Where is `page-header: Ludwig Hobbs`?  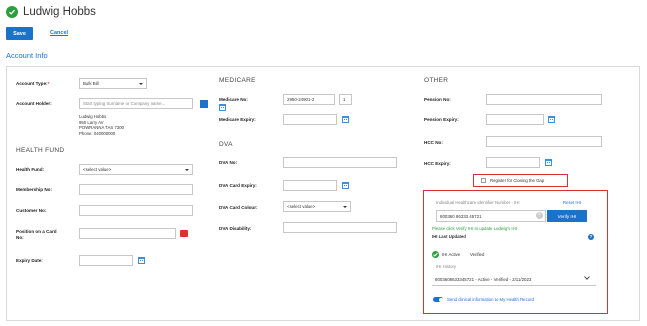 page-header: Ludwig Hobbs is located at coordinates (51, 12).